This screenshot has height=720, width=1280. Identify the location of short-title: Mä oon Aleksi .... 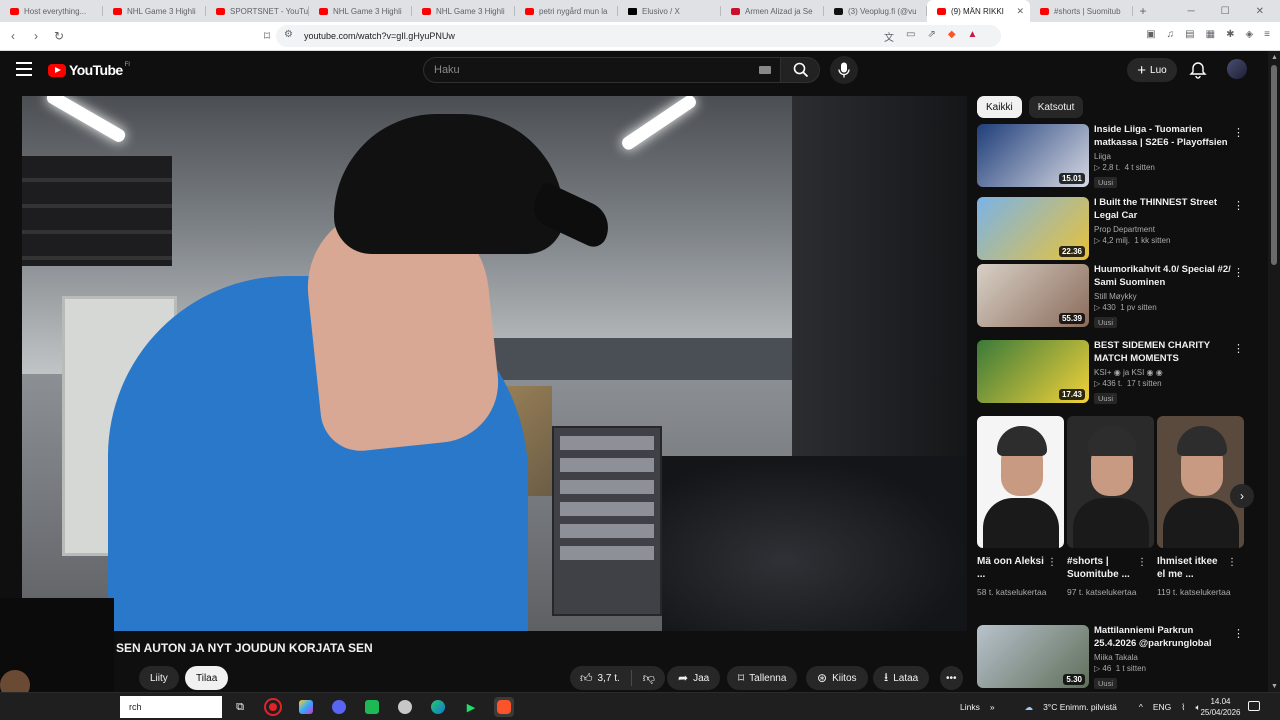
(1012, 568).